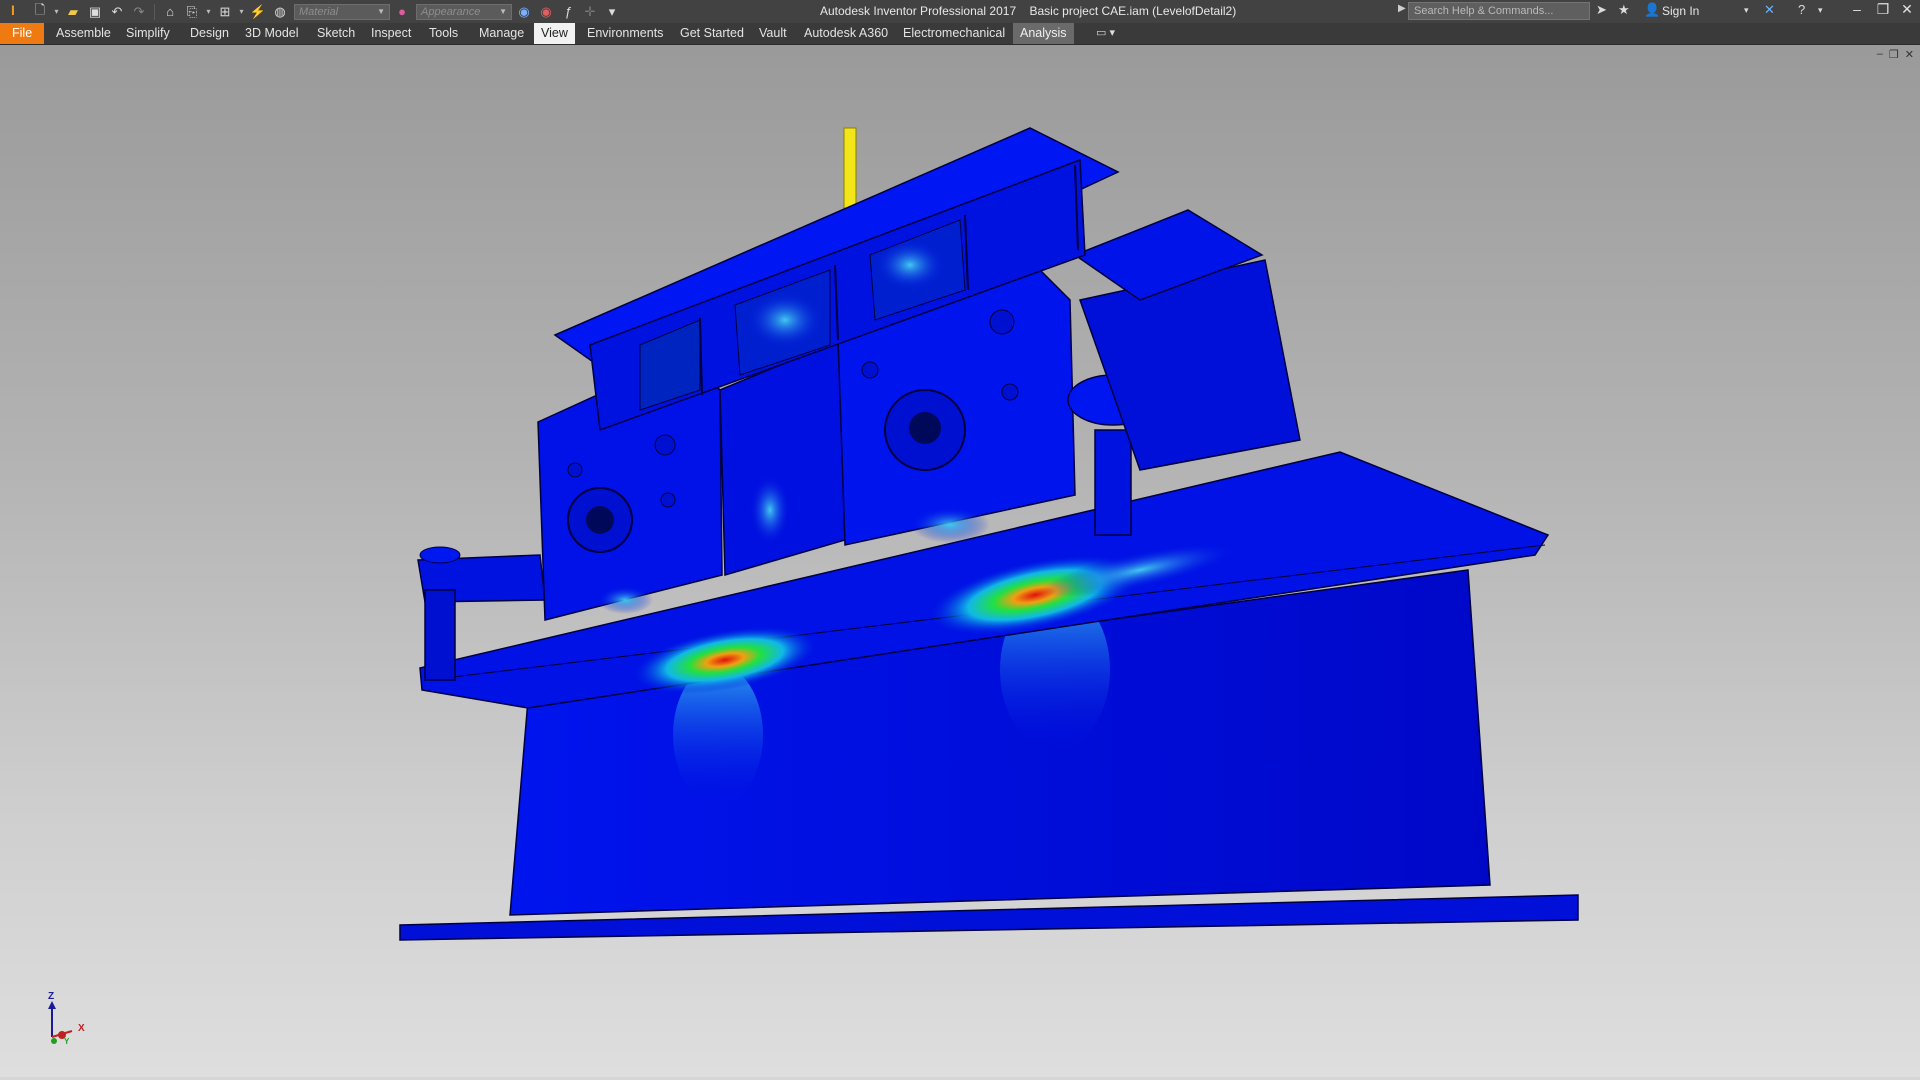 The width and height of the screenshot is (1920, 1080). Describe the element at coordinates (225, 12) in the screenshot. I see `select-icon: ⊞` at that location.